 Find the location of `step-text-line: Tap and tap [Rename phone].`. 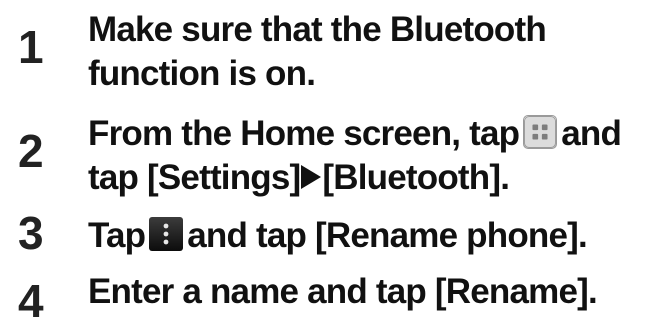

step-text-line: Tap and tap [Rename phone]. is located at coordinates (374, 236).